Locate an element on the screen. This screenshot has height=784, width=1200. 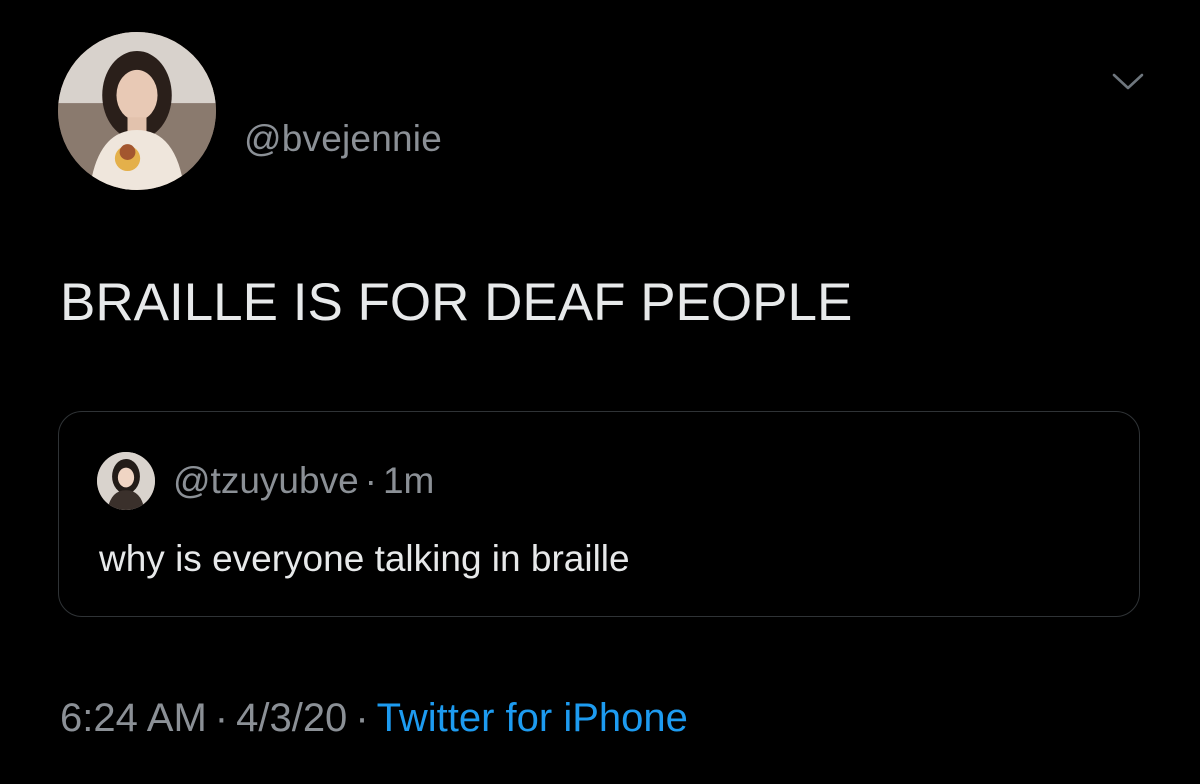
author-avatar is located at coordinates (137, 111).